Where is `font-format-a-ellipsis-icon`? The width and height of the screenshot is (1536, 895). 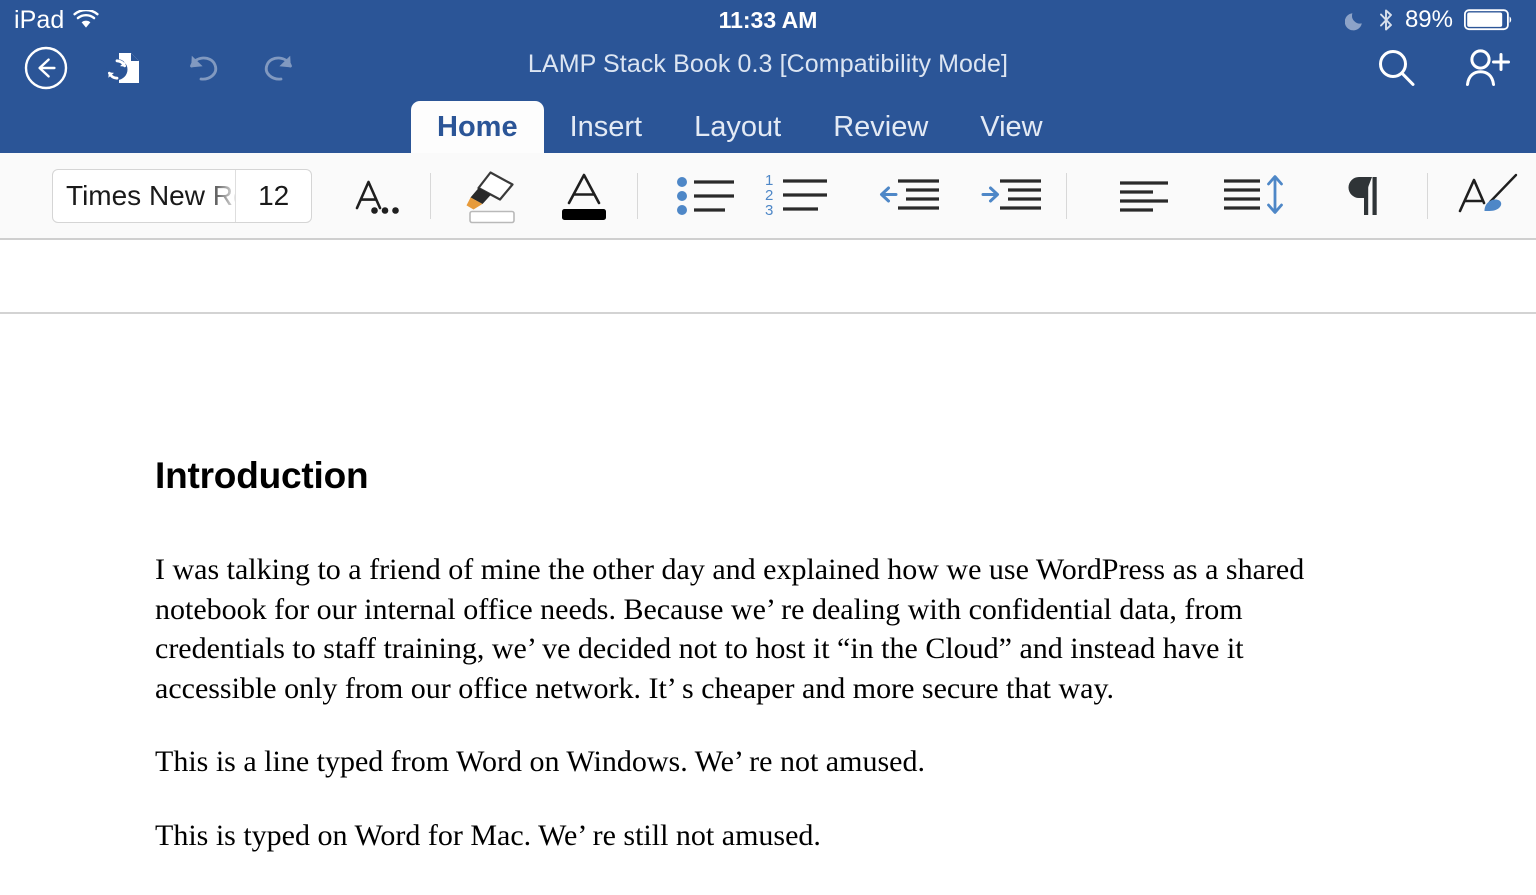 font-format-a-ellipsis-icon is located at coordinates (377, 196).